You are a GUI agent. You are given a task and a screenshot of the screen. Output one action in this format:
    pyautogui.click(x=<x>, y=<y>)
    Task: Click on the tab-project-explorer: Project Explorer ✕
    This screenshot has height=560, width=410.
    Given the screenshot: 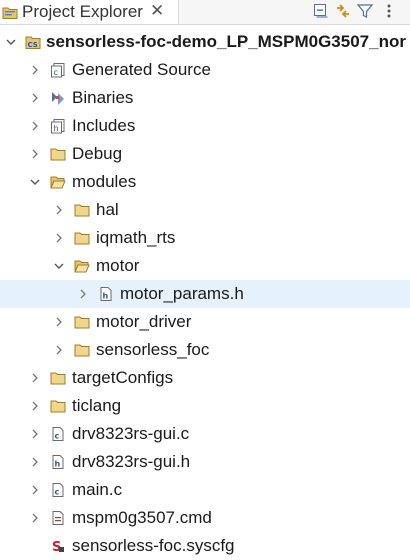 What is the action you would take?
    pyautogui.click(x=89, y=12)
    